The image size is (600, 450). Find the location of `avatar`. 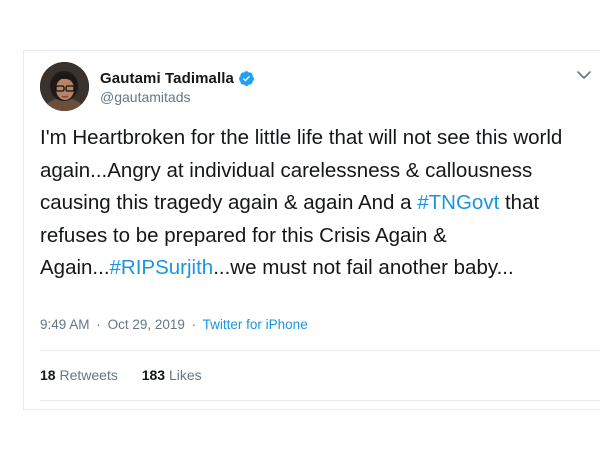

avatar is located at coordinates (64, 86).